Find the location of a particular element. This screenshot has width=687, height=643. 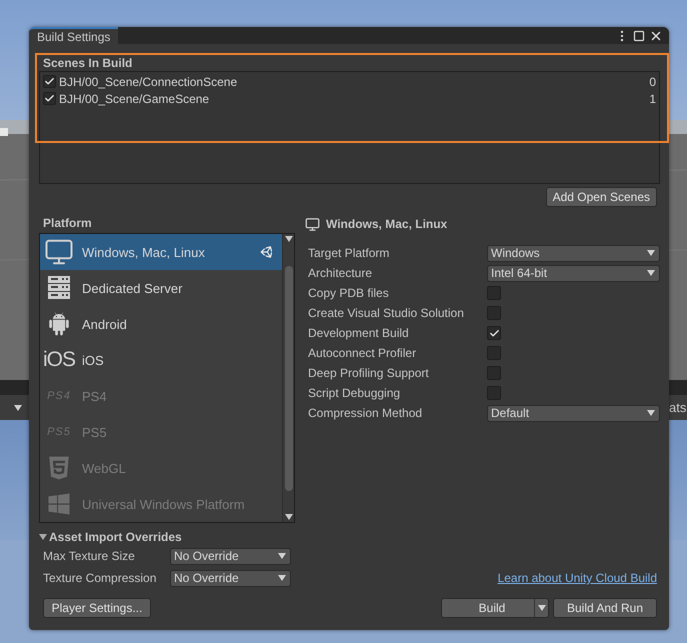

settings-title: Windows, Mac, Linux is located at coordinates (387, 224).